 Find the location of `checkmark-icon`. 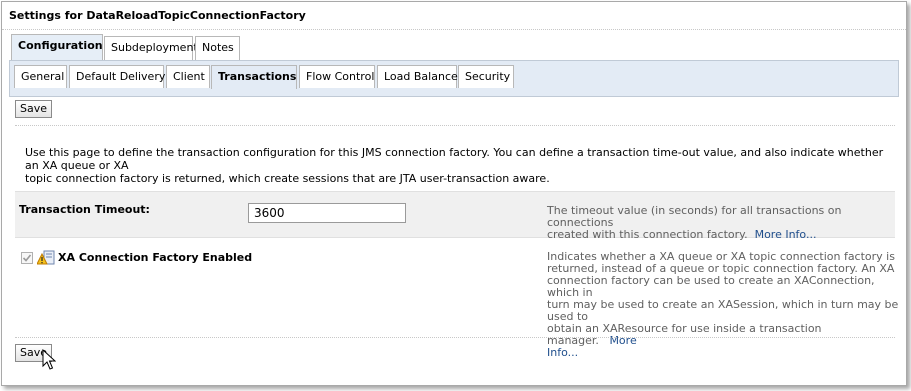

checkmark-icon is located at coordinates (27, 258).